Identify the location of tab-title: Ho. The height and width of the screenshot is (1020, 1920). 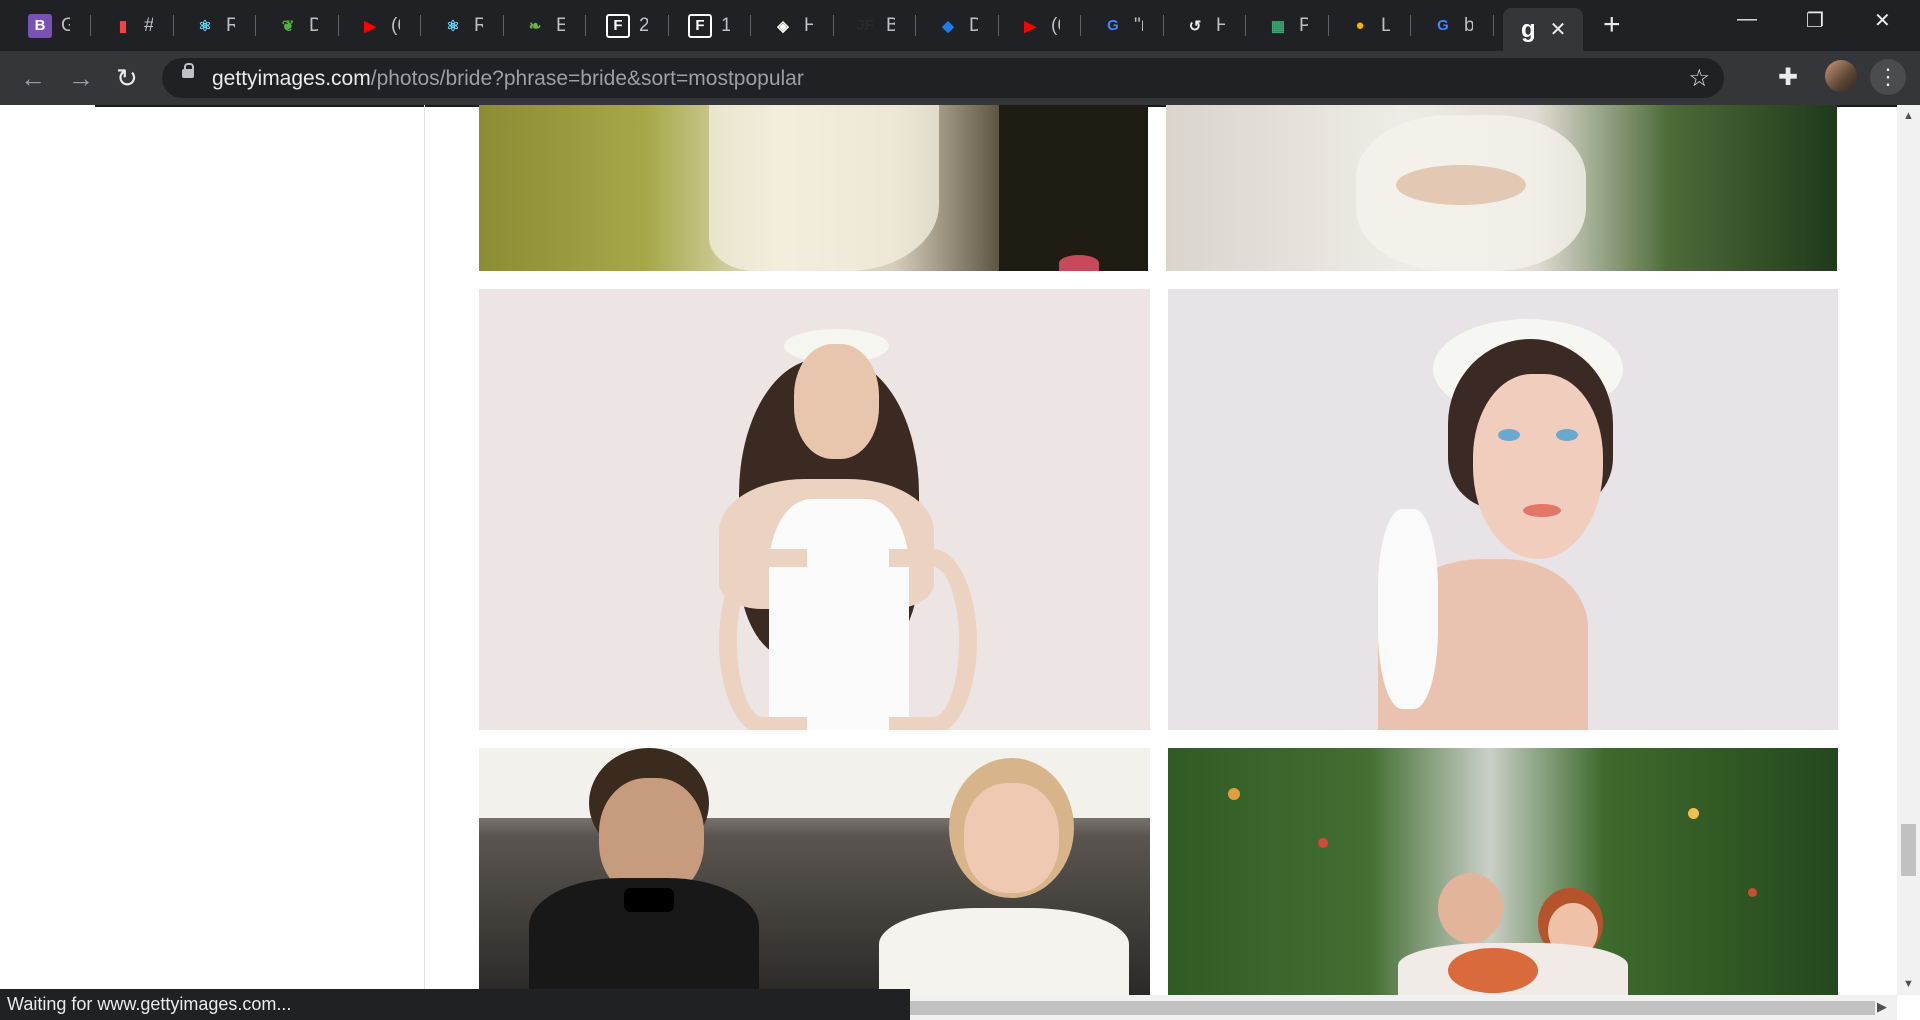
(808, 25).